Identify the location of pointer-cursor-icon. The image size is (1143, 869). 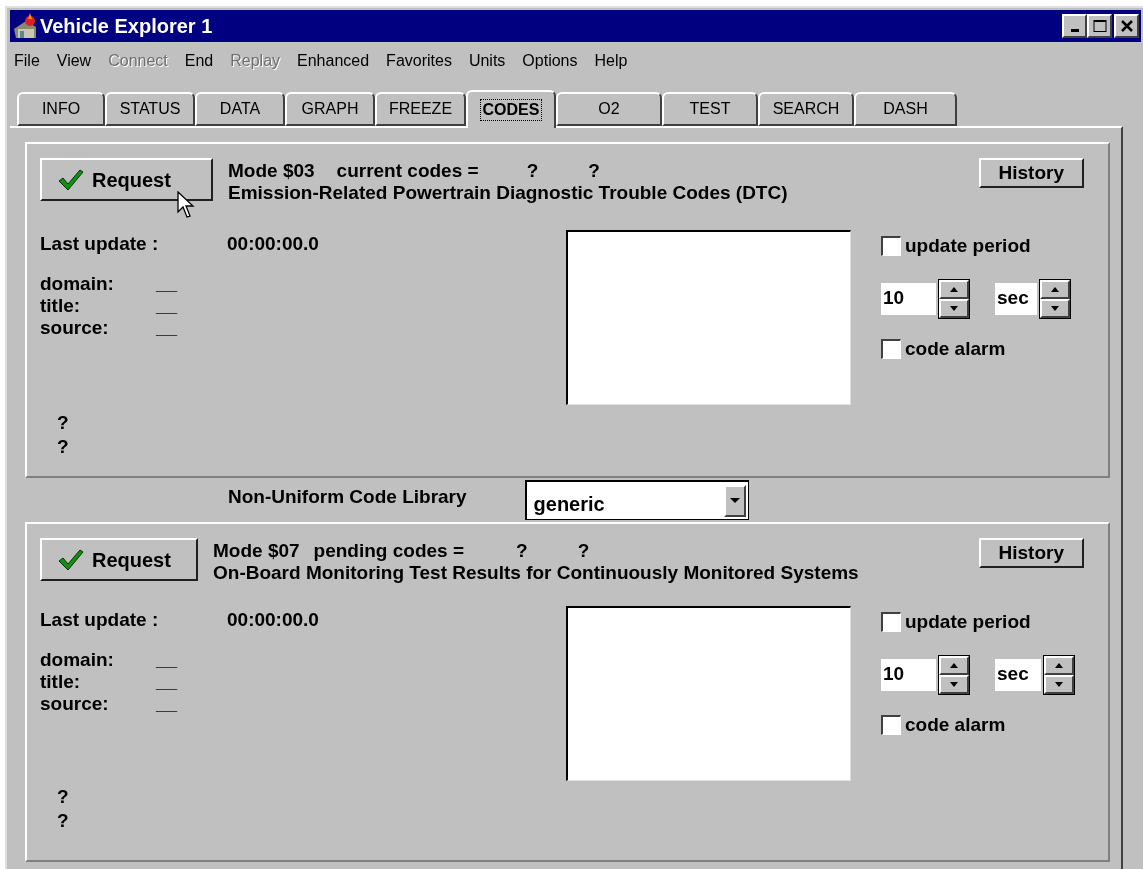
(186, 205).